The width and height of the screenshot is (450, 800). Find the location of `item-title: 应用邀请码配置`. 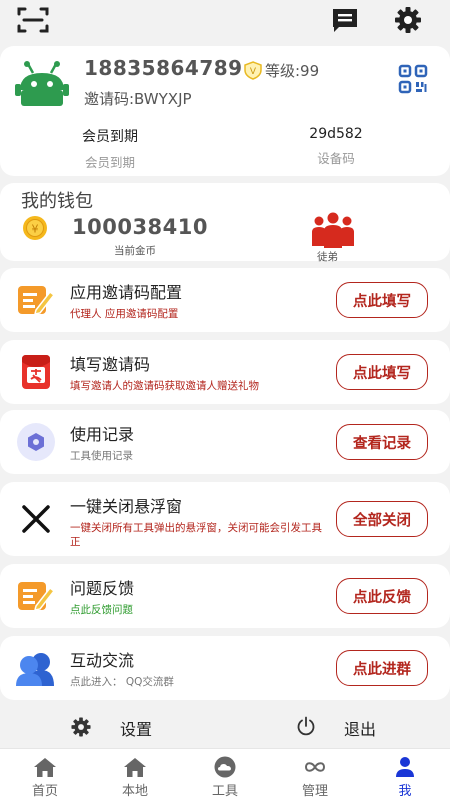

item-title: 应用邀请码配置 is located at coordinates (126, 292).